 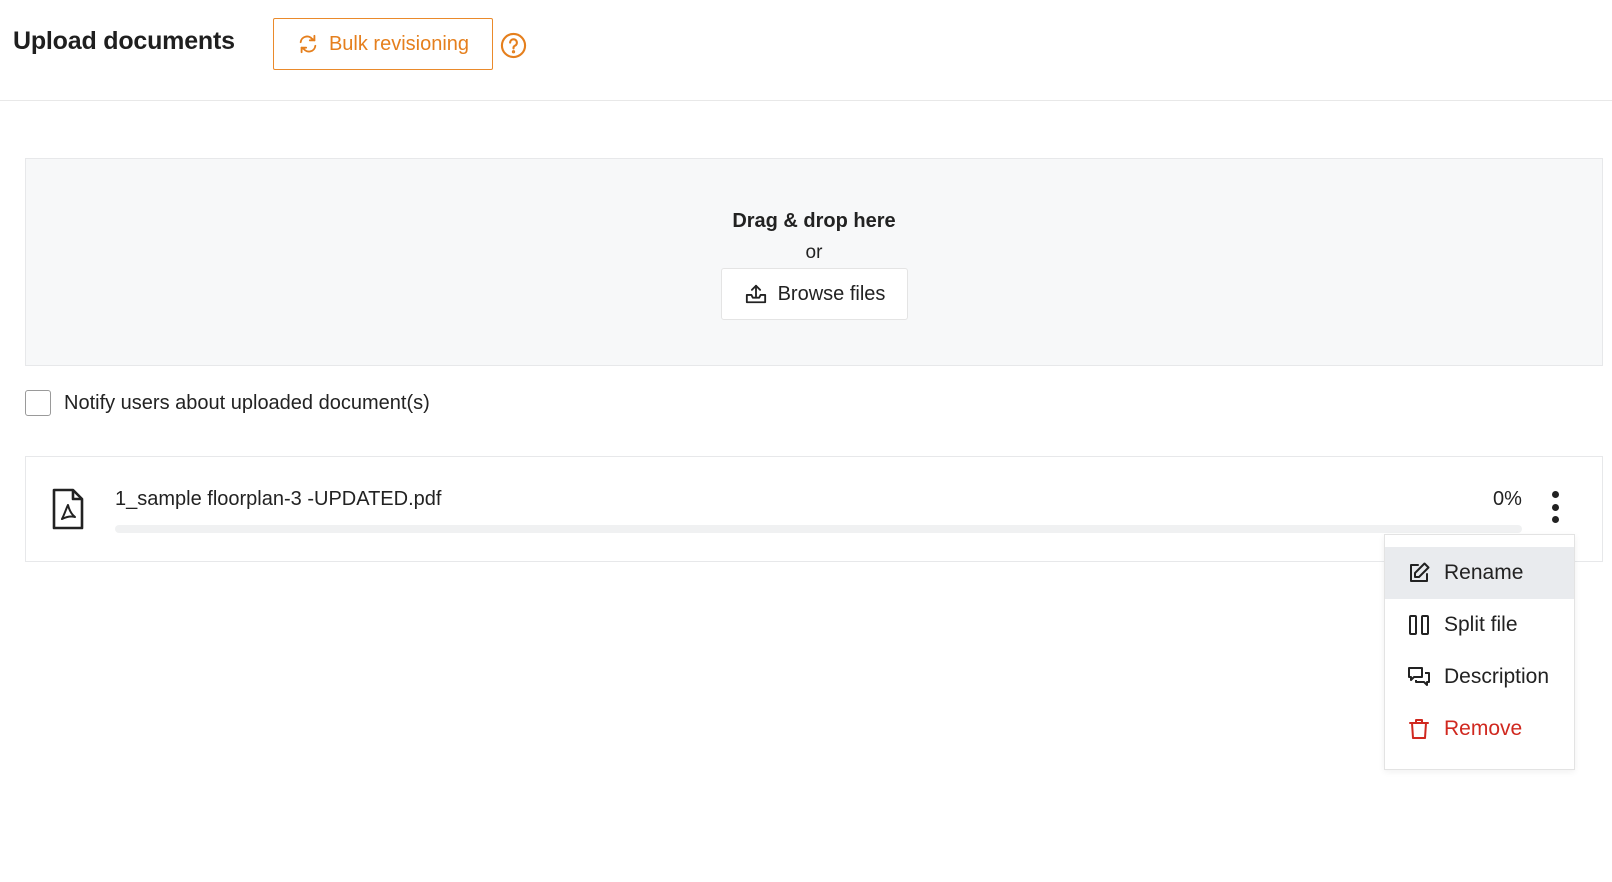 What do you see at coordinates (513, 45) in the screenshot?
I see `help-circle-icon` at bounding box center [513, 45].